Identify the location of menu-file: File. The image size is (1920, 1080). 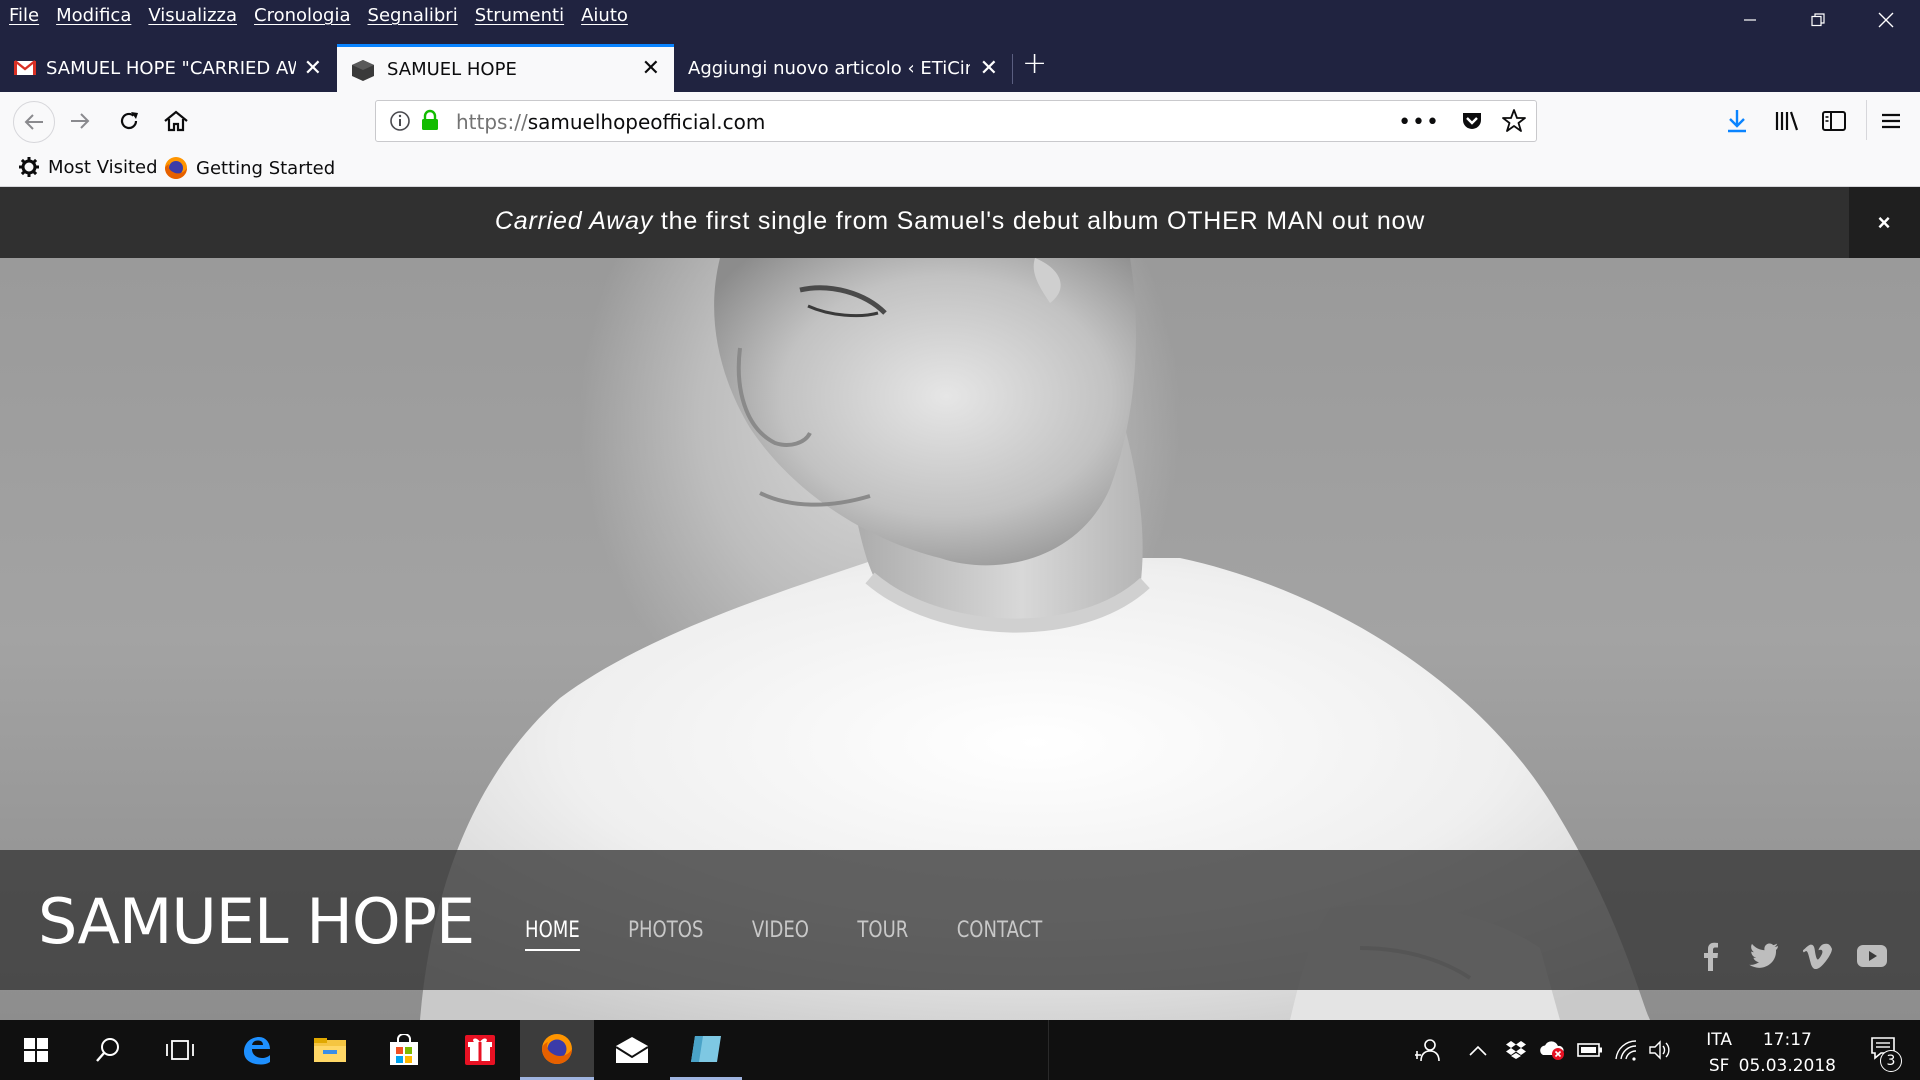
(24, 15).